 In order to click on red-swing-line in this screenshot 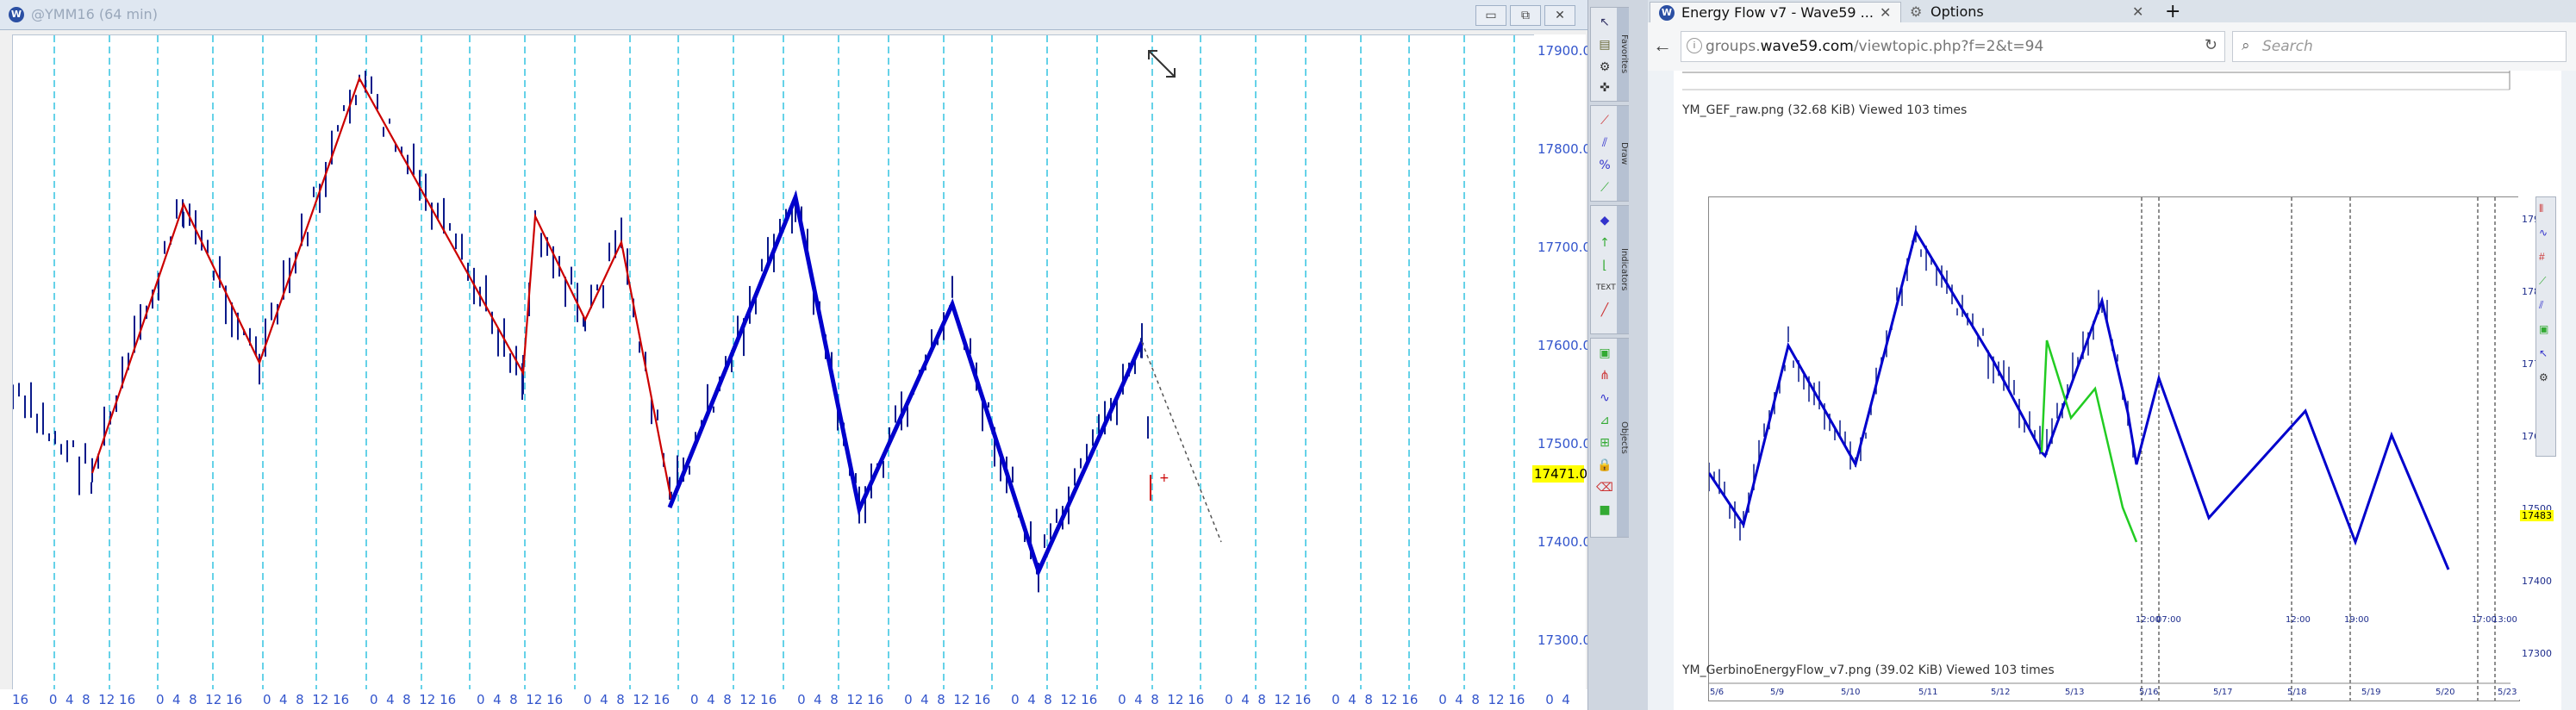, I will do `click(381, 288)`.